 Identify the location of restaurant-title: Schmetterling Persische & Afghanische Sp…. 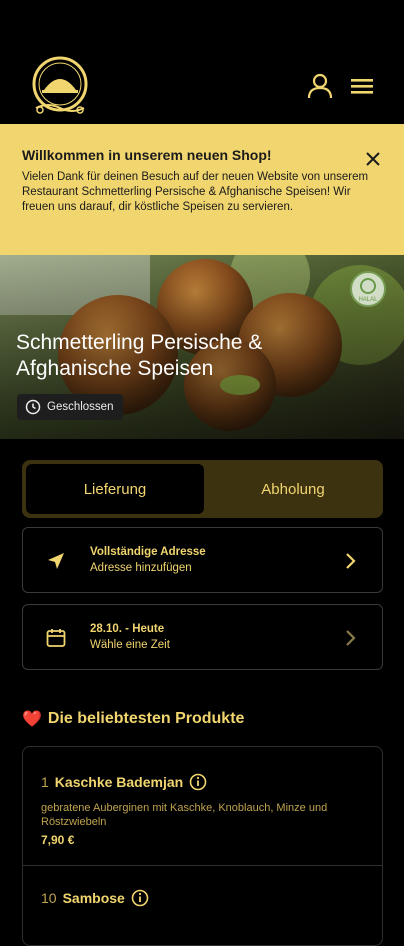
(139, 355).